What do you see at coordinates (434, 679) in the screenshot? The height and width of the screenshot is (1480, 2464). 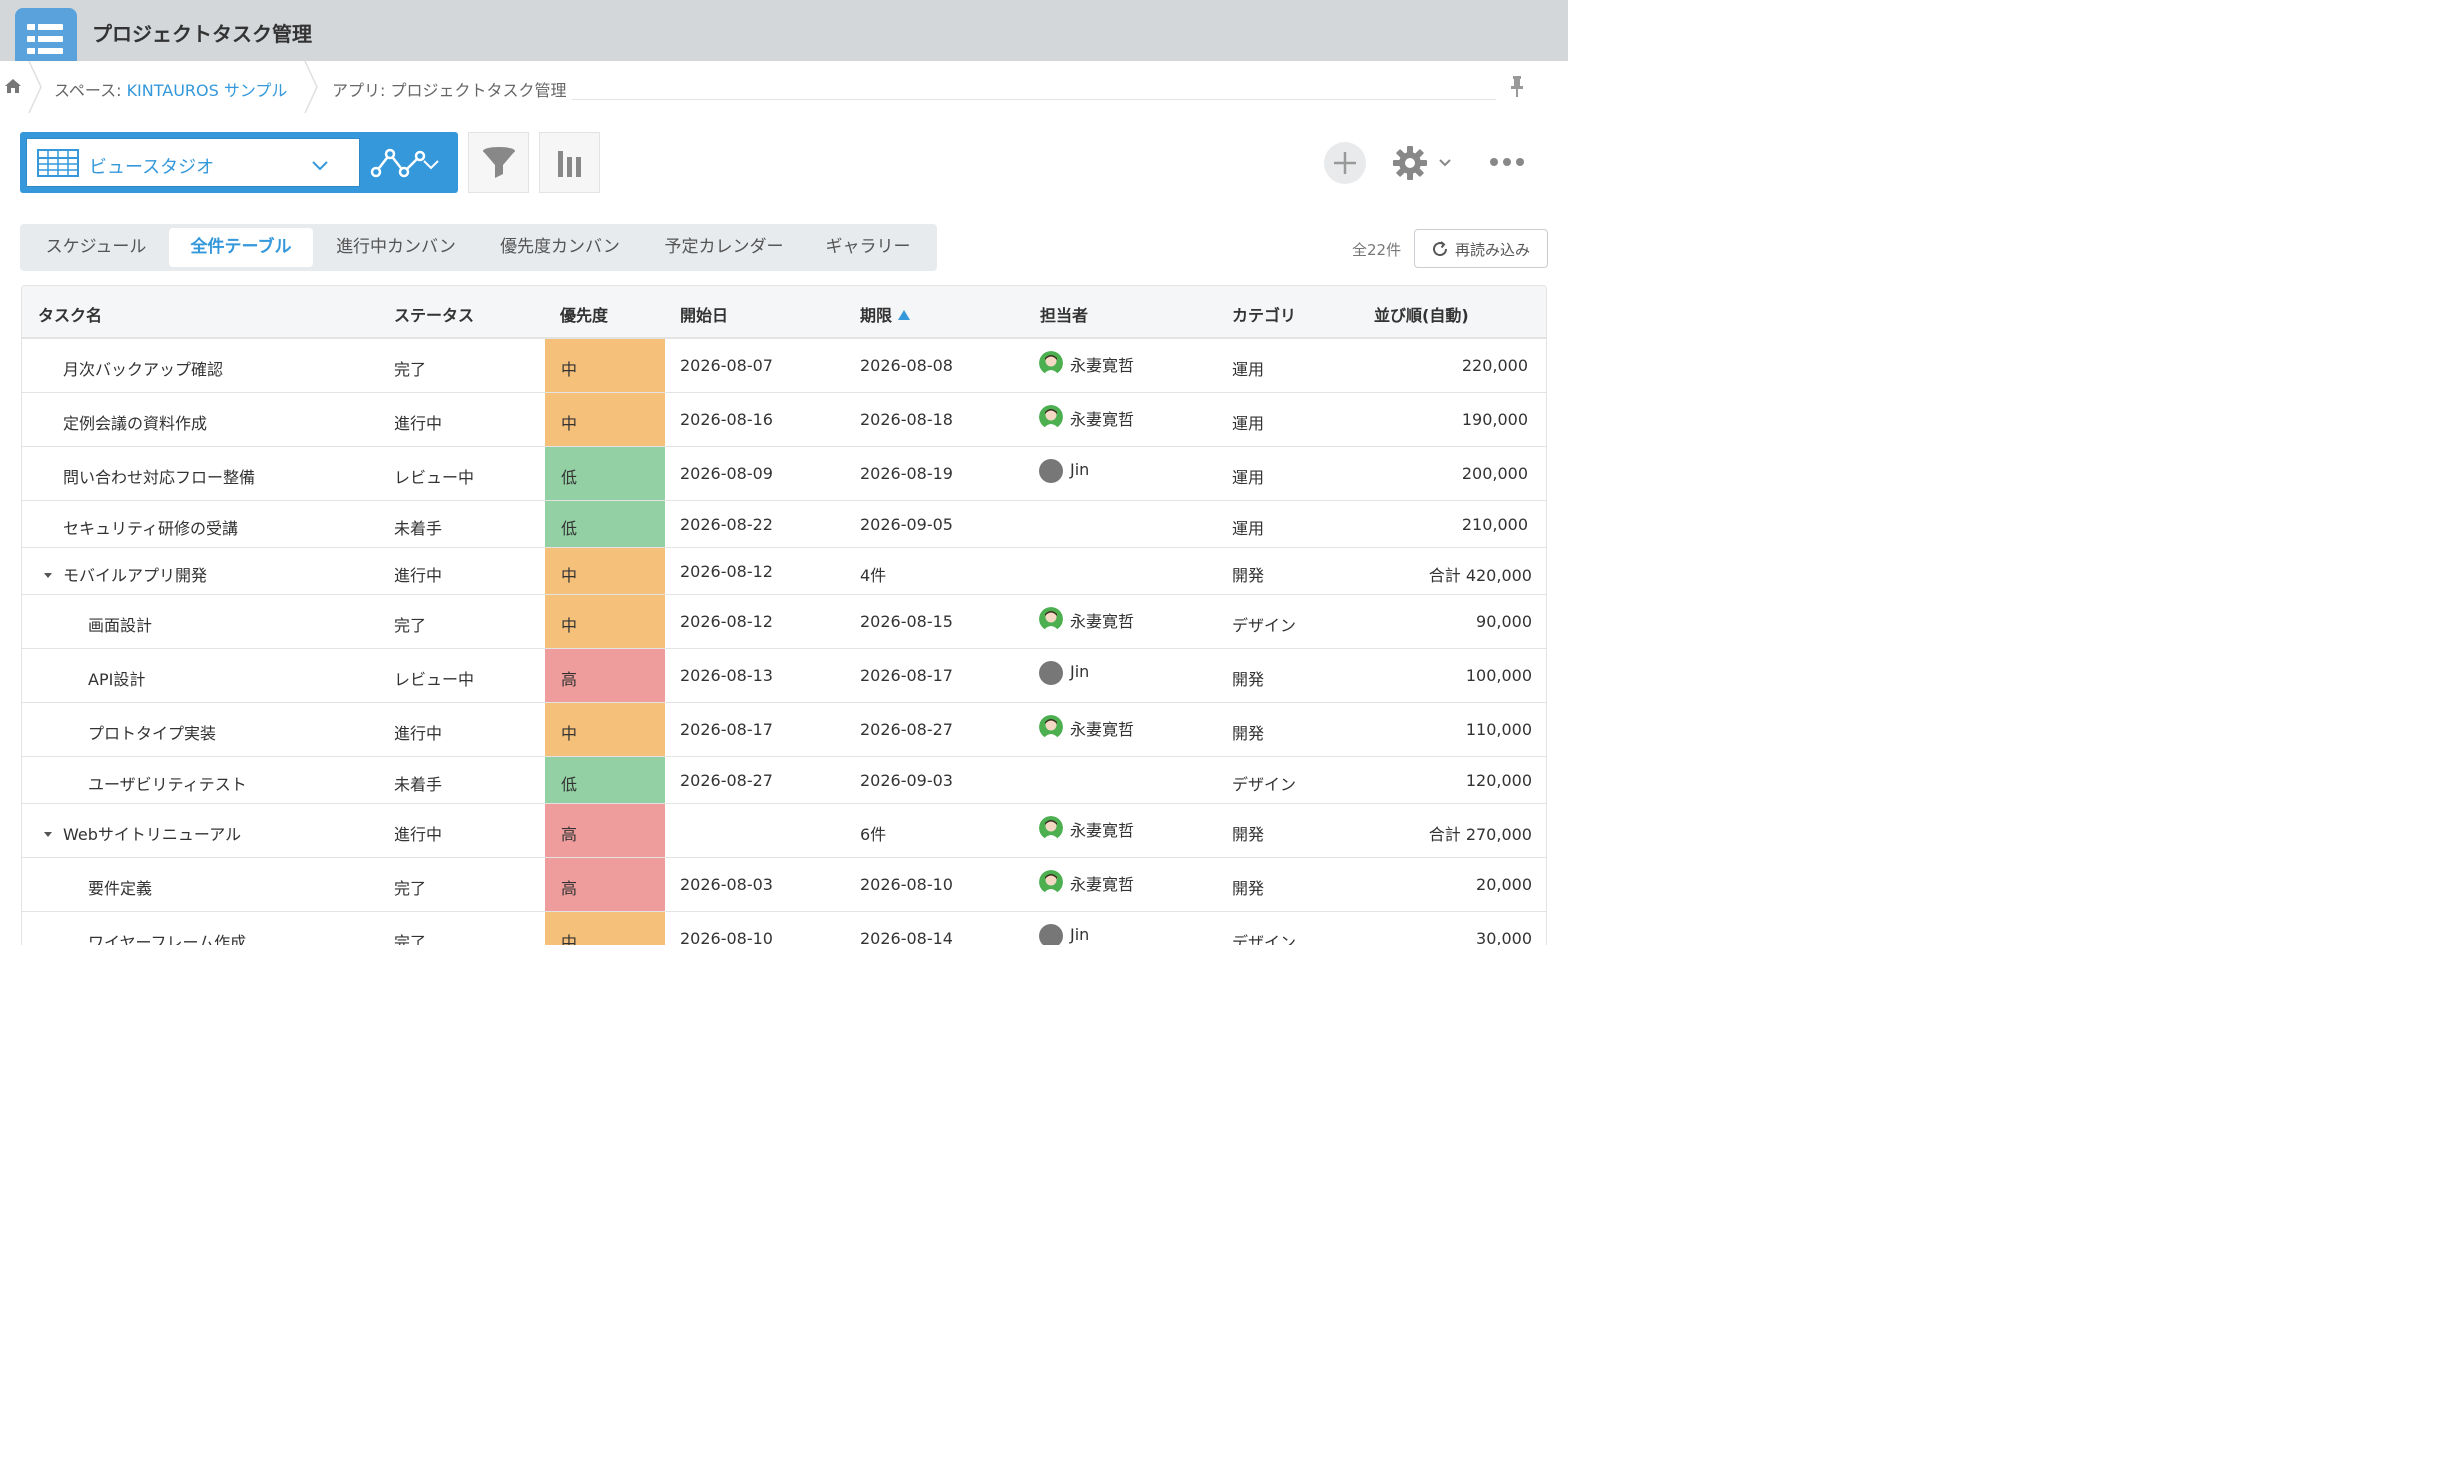 I see `status-value: レビュー中` at bounding box center [434, 679].